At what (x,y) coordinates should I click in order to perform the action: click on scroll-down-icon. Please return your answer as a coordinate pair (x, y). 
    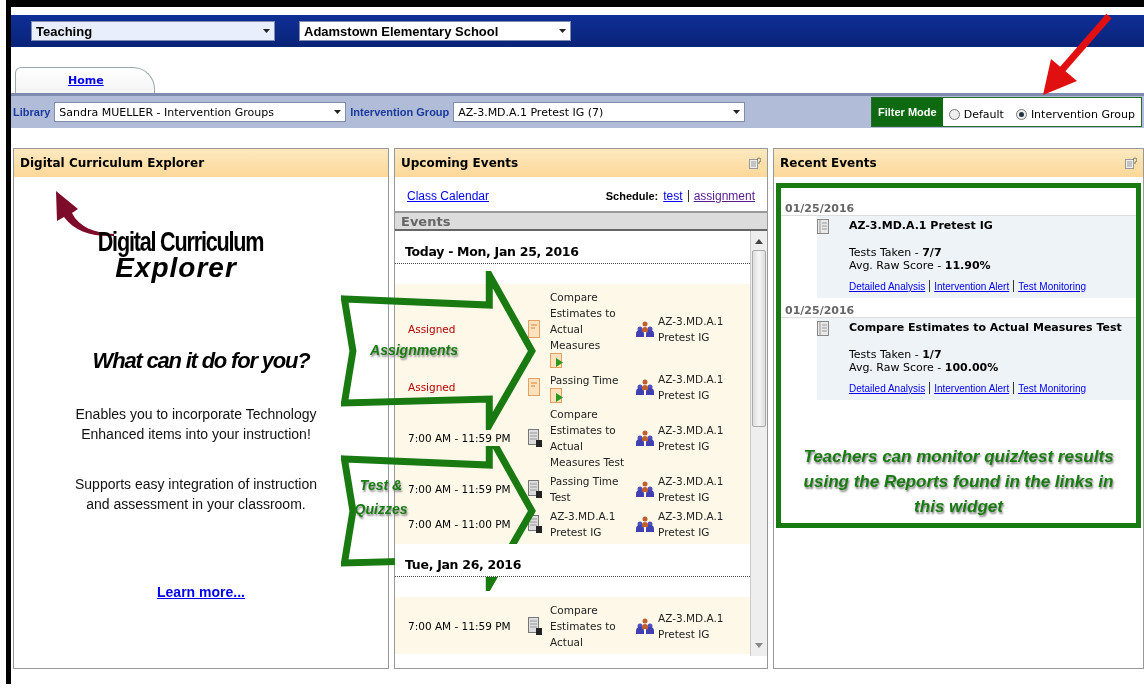
    Looking at the image, I should click on (759, 645).